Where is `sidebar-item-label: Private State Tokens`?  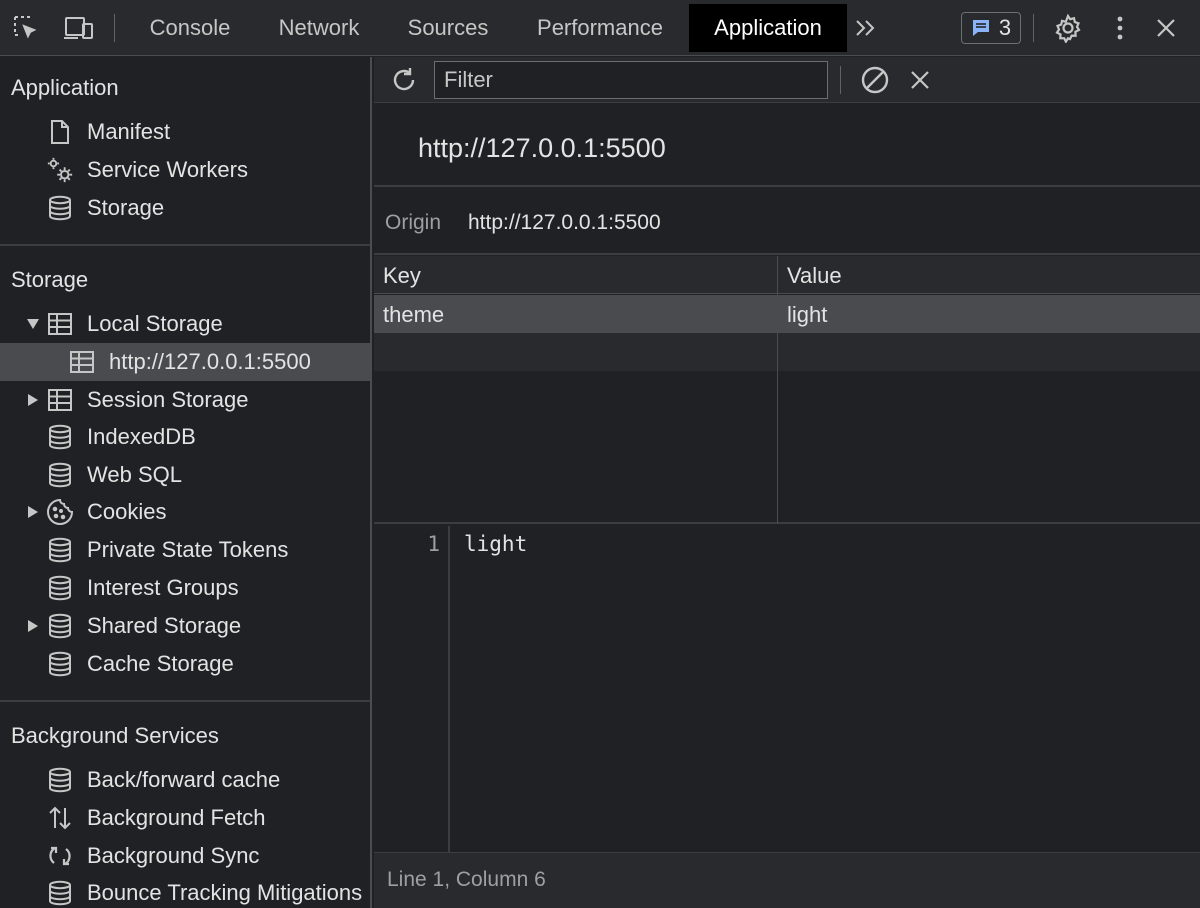 sidebar-item-label: Private State Tokens is located at coordinates (188, 549).